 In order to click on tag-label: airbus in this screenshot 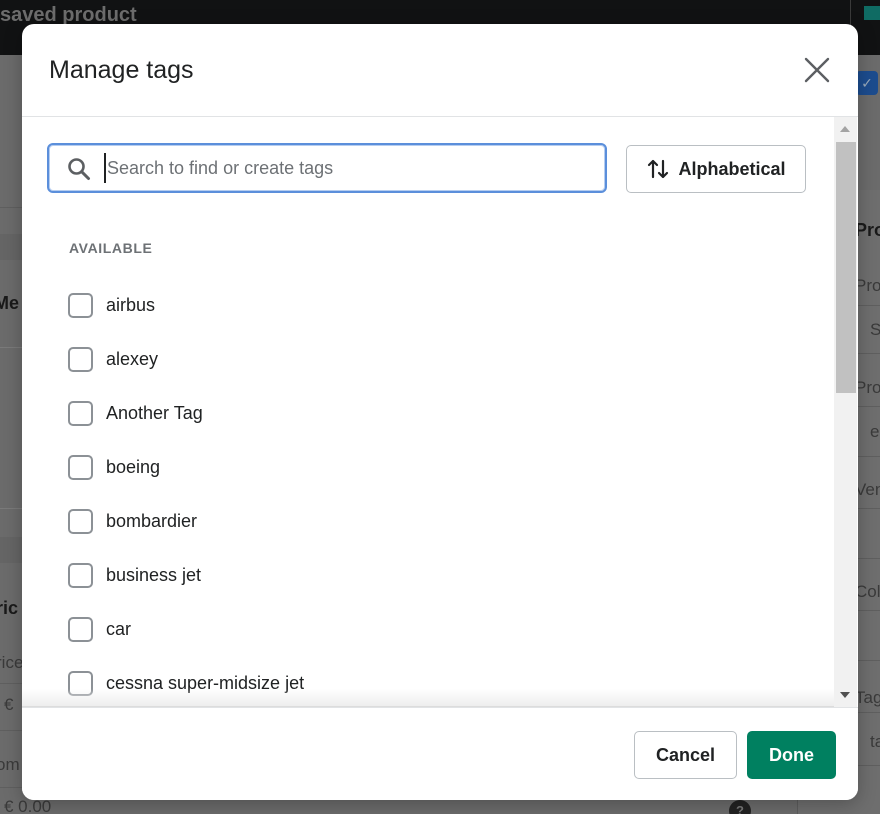, I will do `click(131, 304)`.